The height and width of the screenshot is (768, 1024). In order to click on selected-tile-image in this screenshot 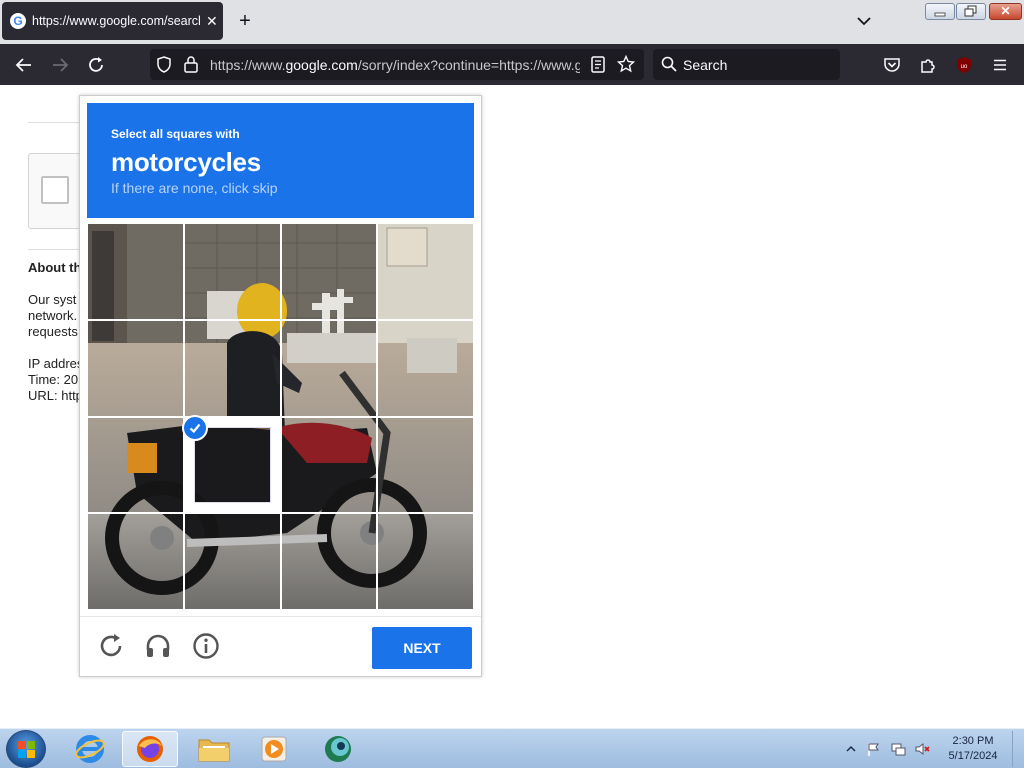, I will do `click(232, 465)`.